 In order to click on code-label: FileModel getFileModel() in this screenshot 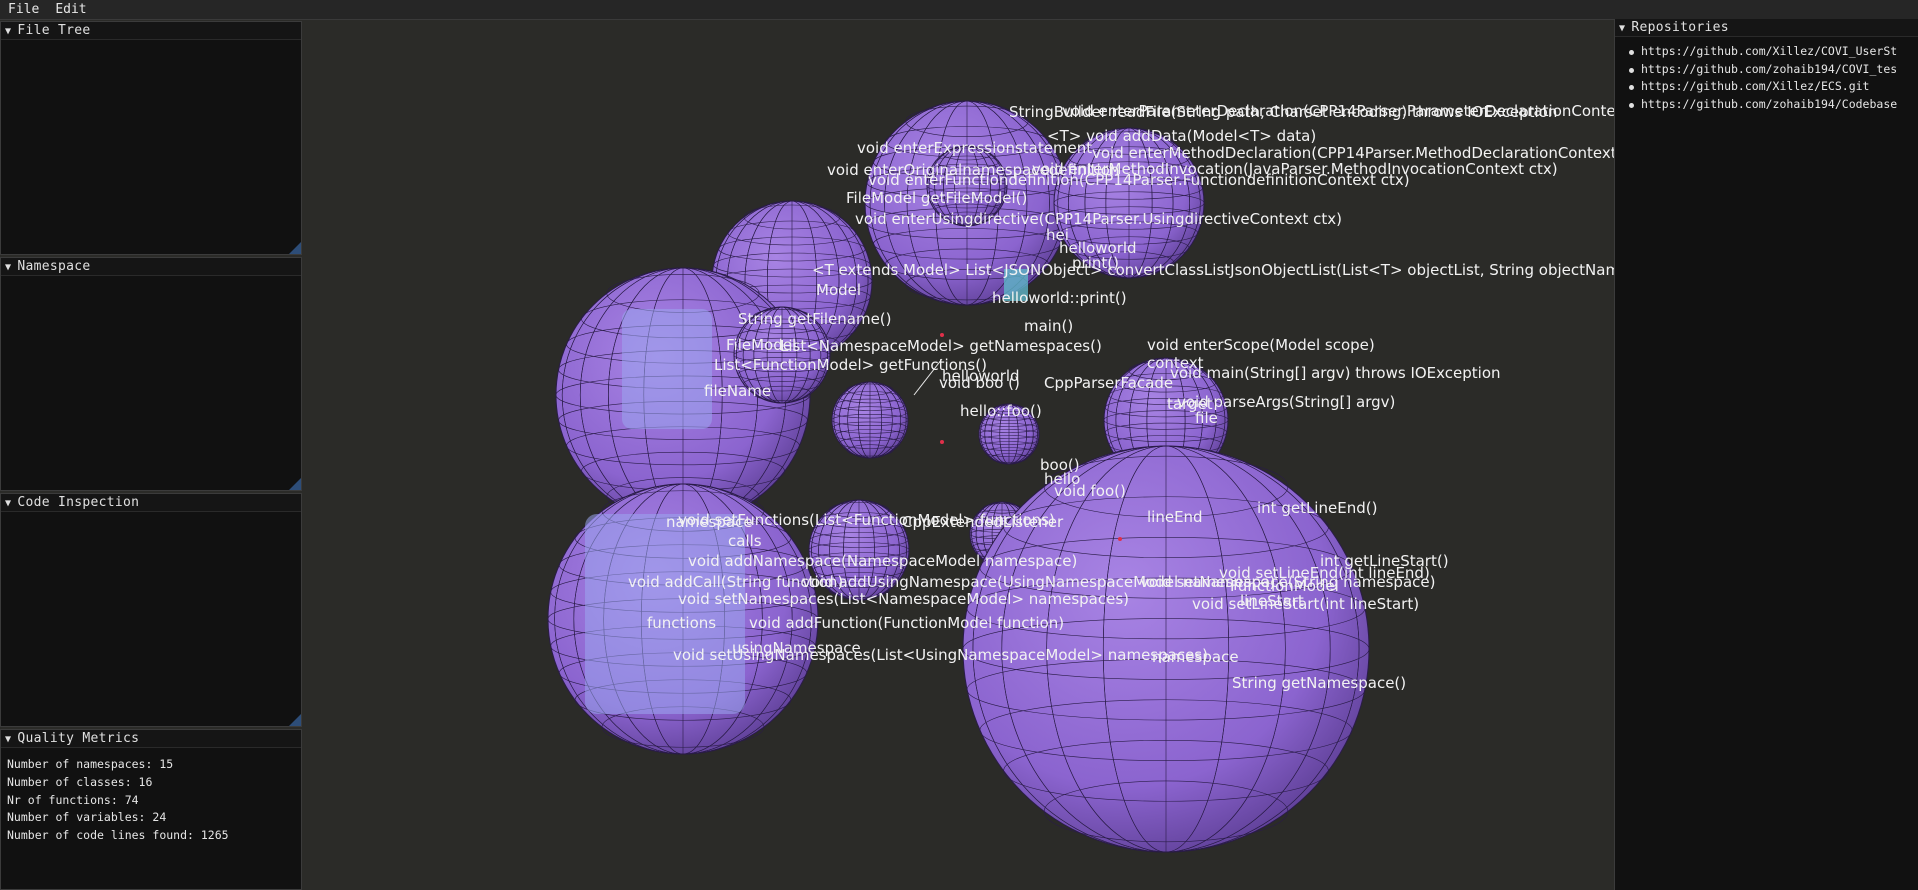, I will do `click(936, 198)`.